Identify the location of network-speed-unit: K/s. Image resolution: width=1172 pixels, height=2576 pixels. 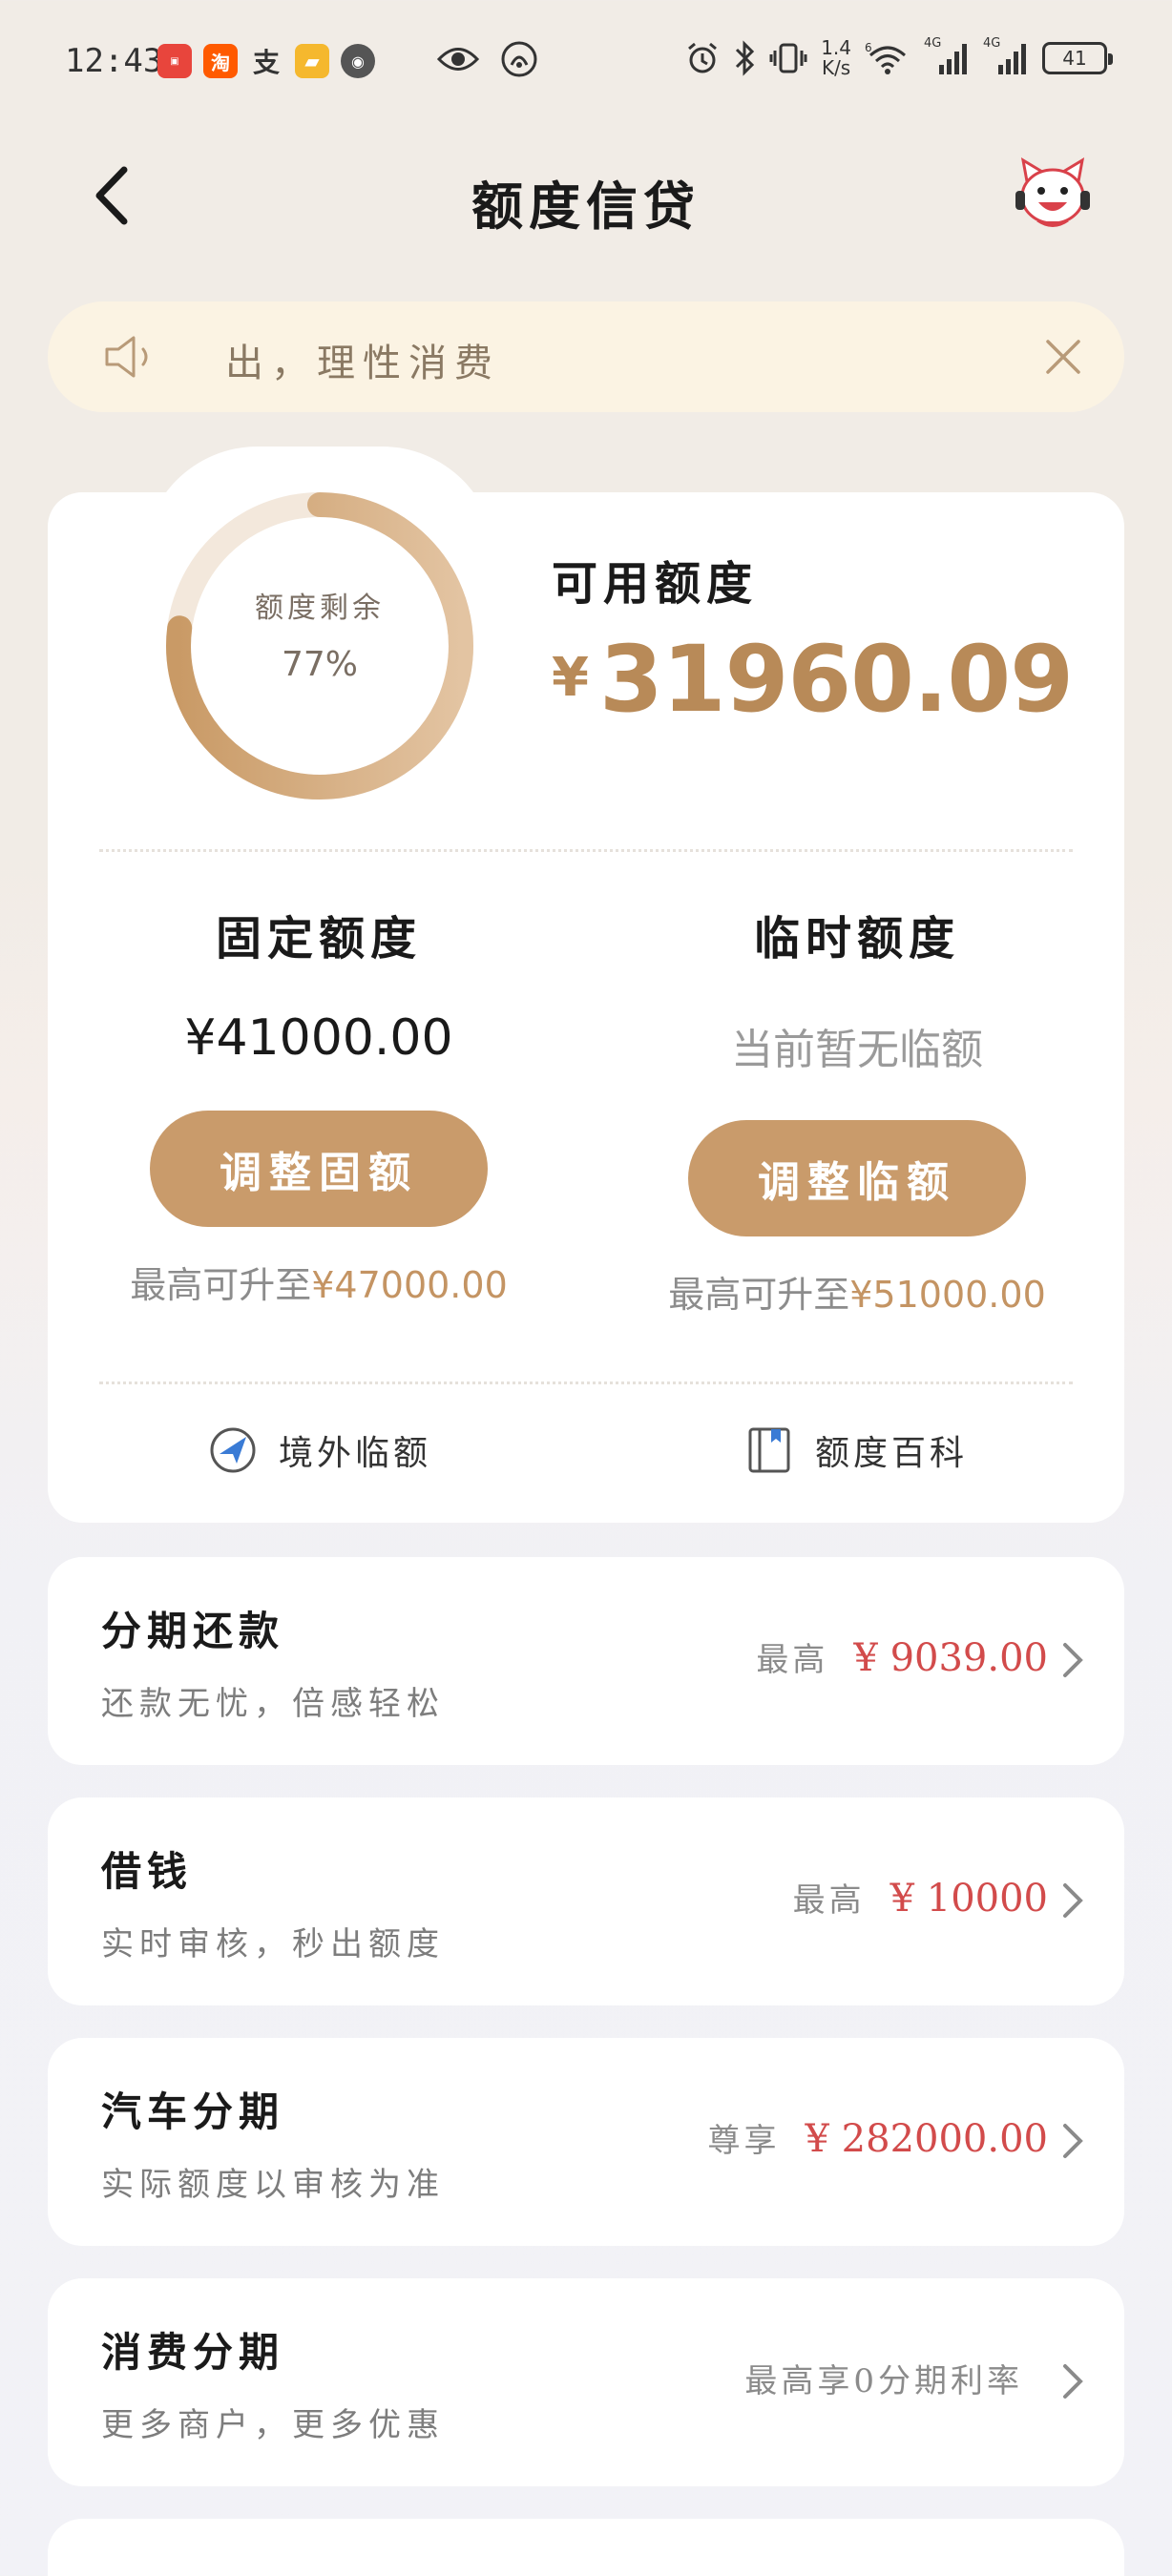
(836, 67).